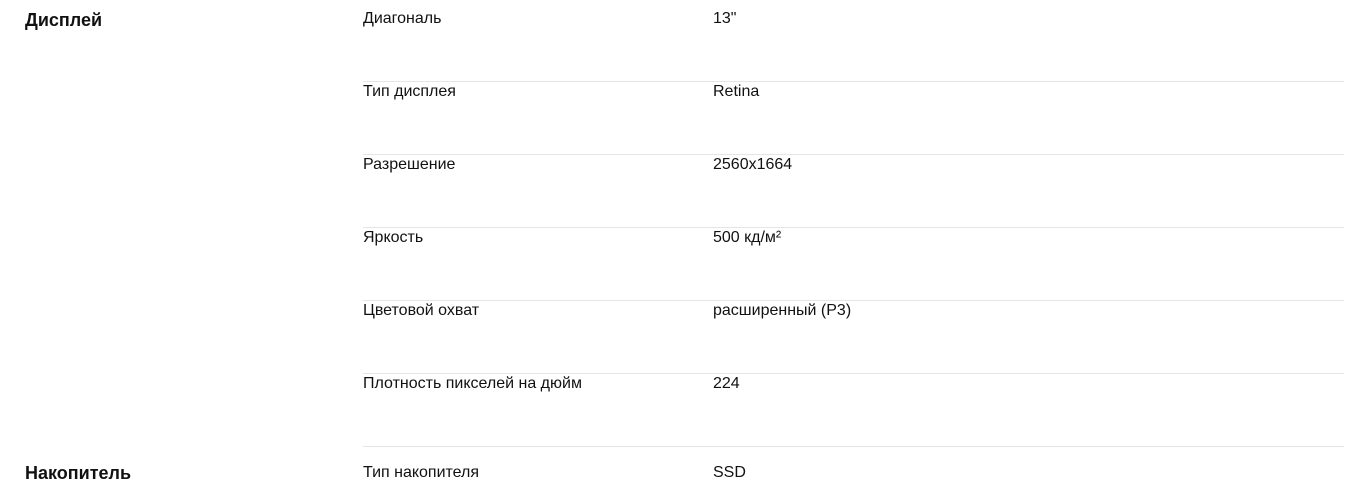 The image size is (1350, 500). What do you see at coordinates (853, 45) in the screenshot?
I see `spec-row: Диагональ 13"` at bounding box center [853, 45].